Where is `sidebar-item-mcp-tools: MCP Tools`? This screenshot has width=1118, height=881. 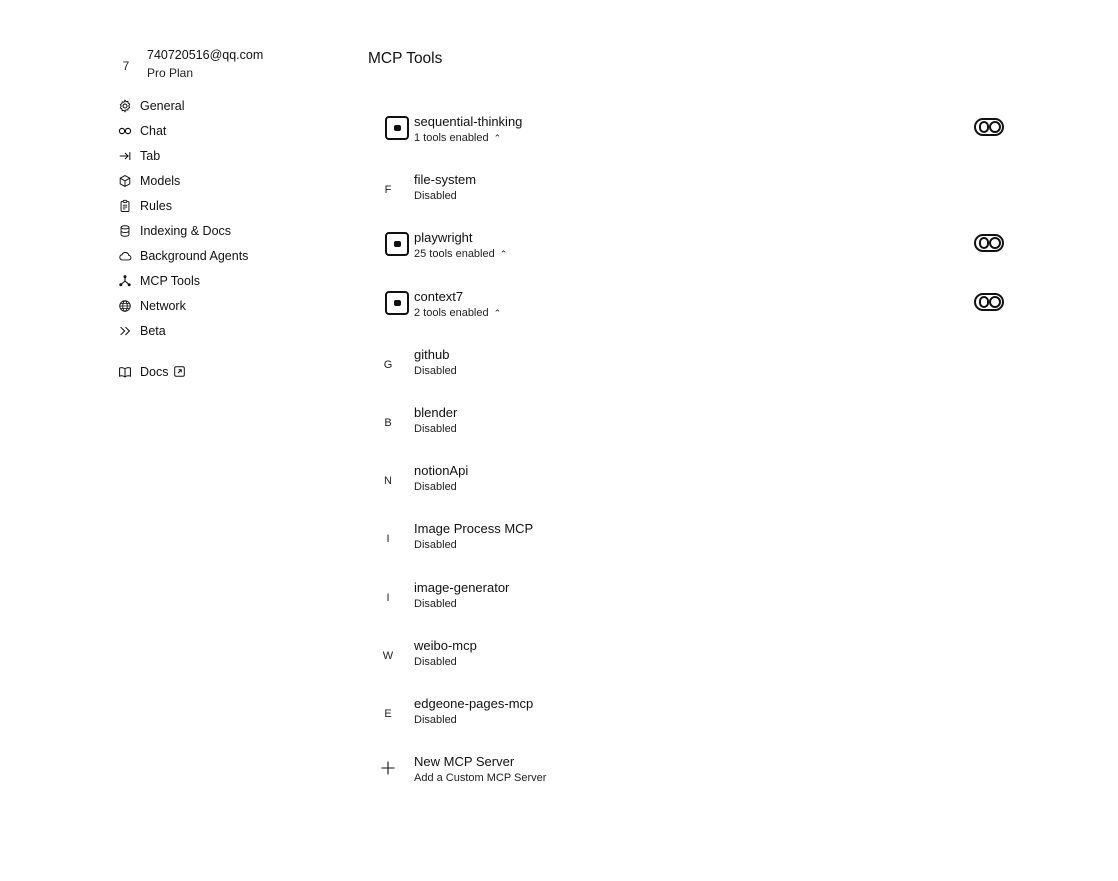
sidebar-item-mcp-tools: MCP Tools is located at coordinates (227, 280).